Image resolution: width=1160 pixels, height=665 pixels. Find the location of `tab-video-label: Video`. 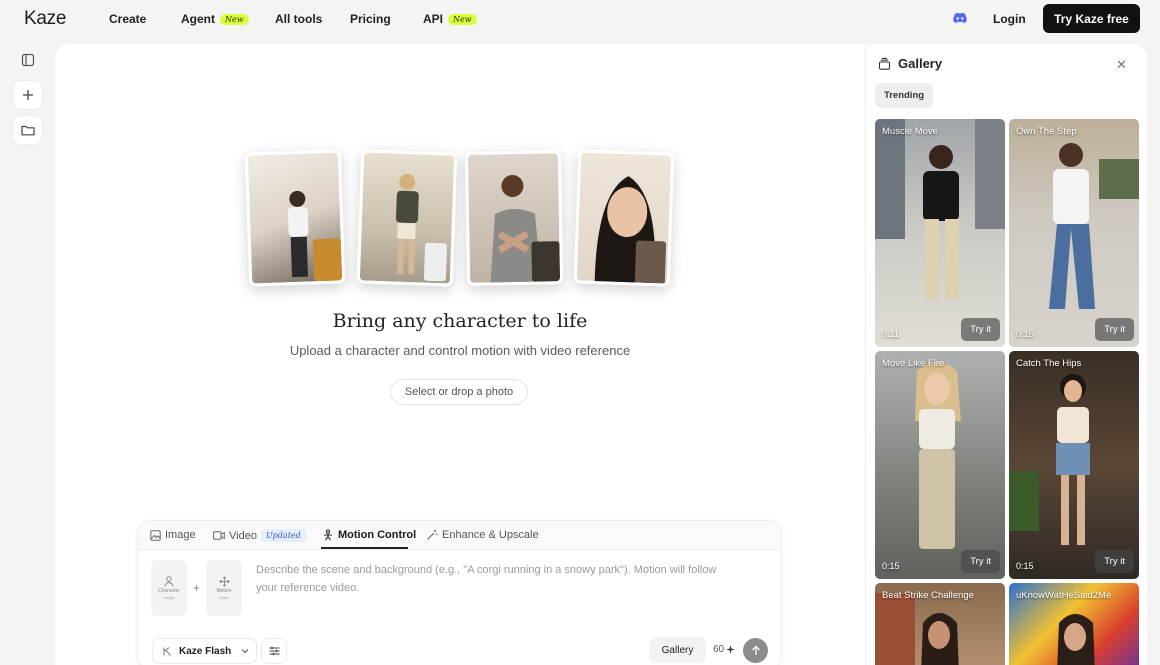

tab-video-label: Video is located at coordinates (243, 535).